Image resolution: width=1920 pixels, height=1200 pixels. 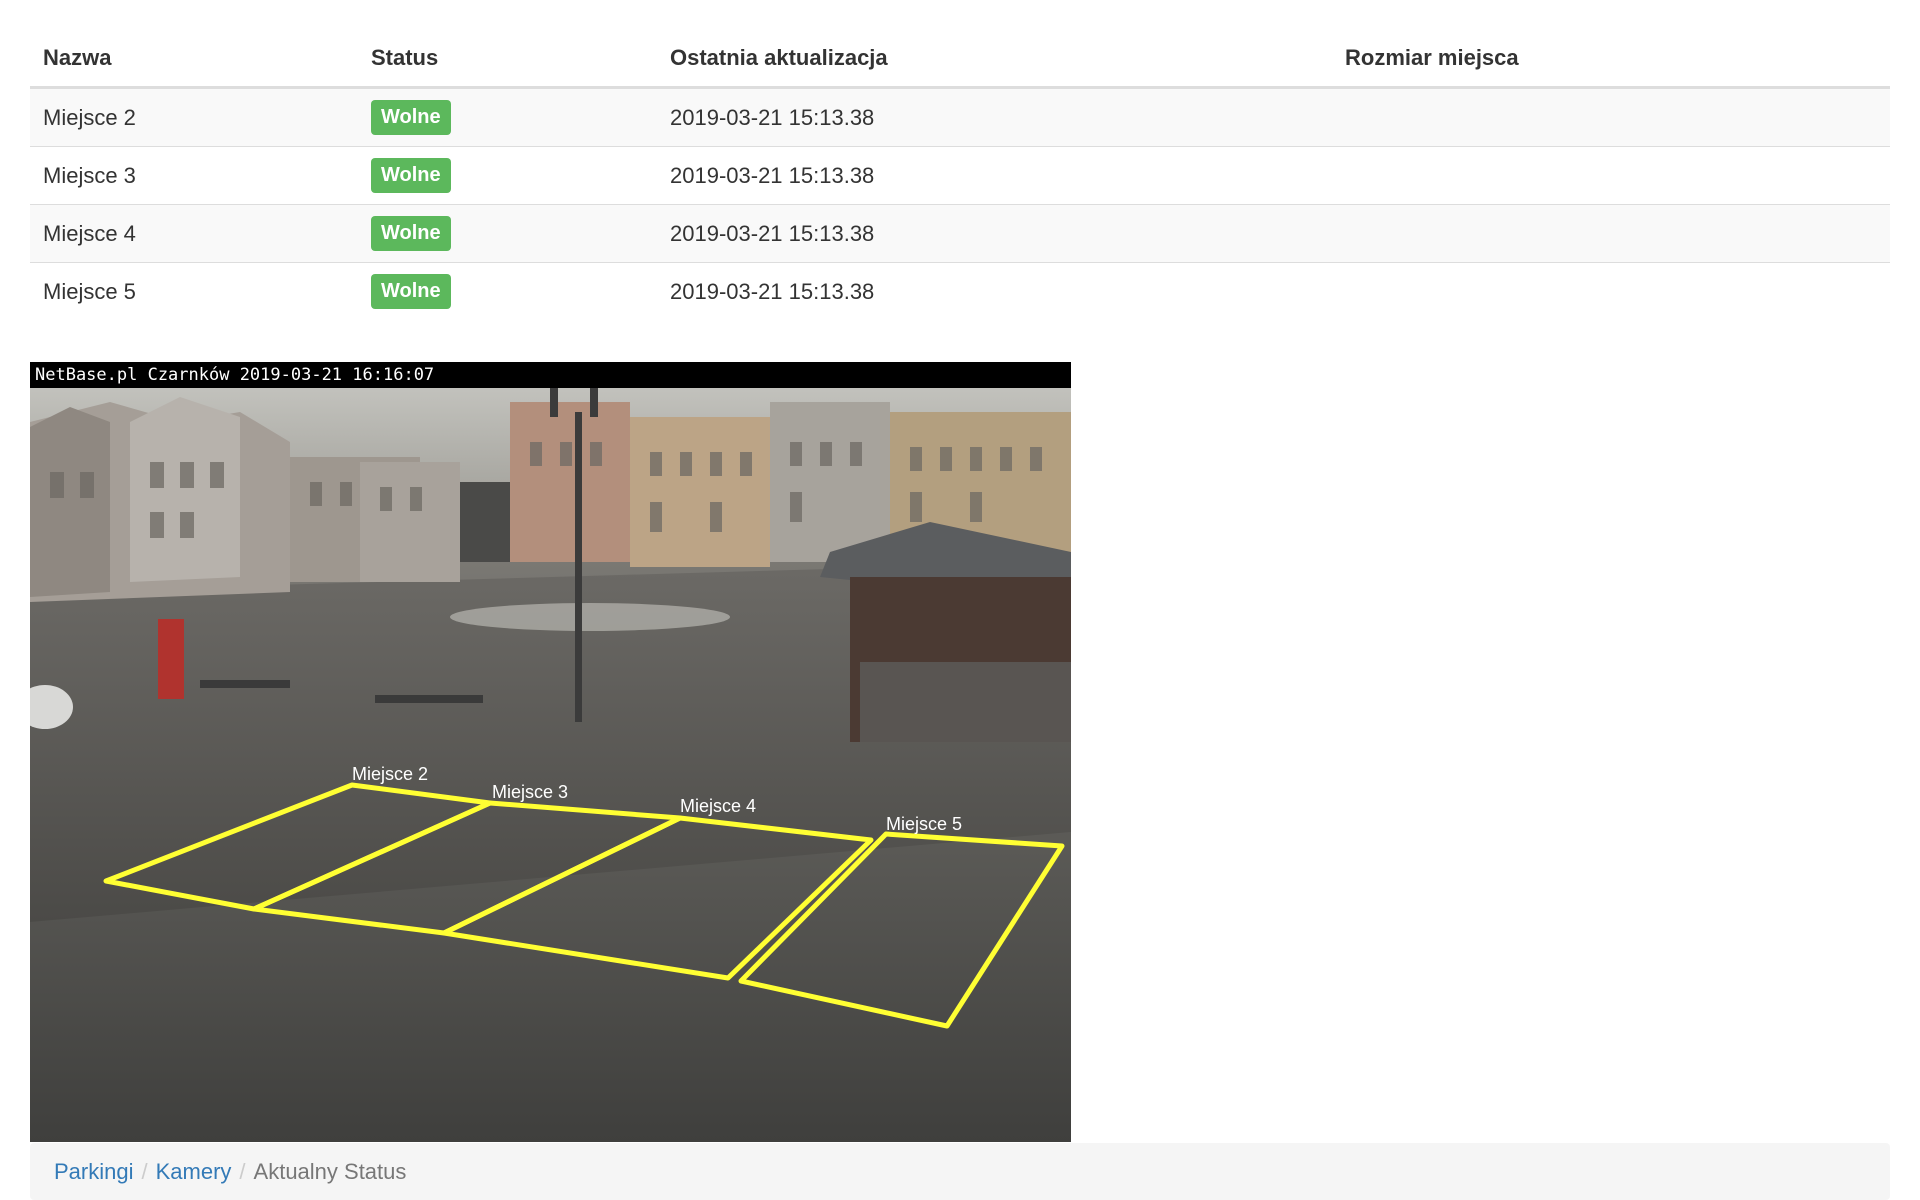 I want to click on camera-timestamp-overlay: NetBase.pl Czarnków 2019-03-21 16:16:07, so click(x=550, y=375).